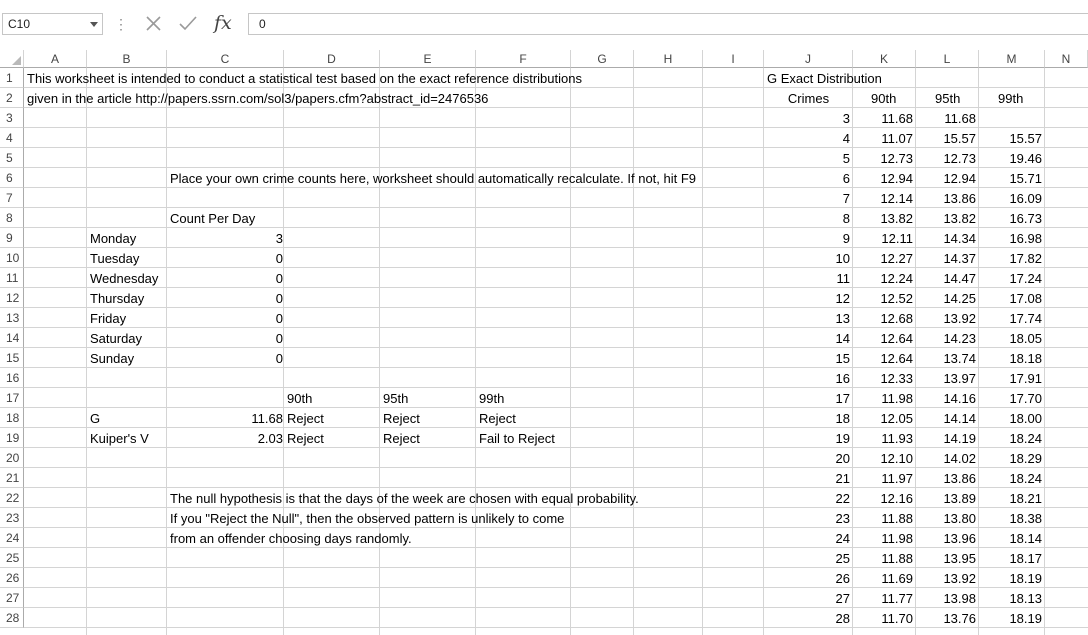 The width and height of the screenshot is (1088, 635). What do you see at coordinates (947, 298) in the screenshot?
I see `distribution-95th: 14.25` at bounding box center [947, 298].